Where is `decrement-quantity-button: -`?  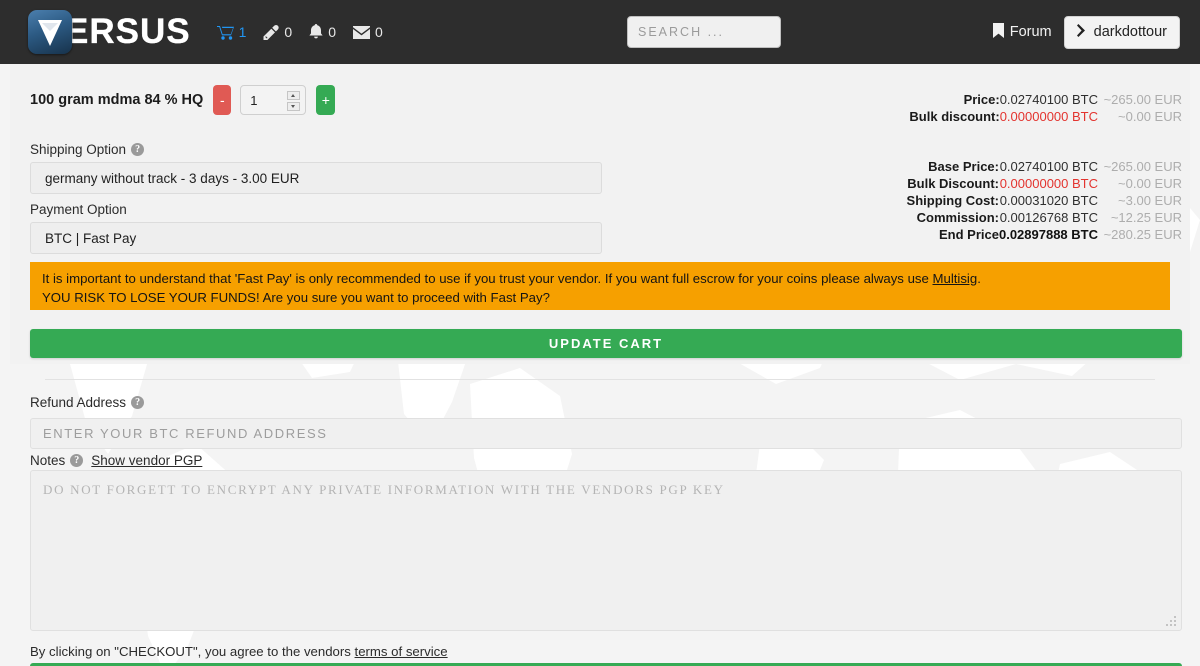
decrement-quantity-button: - is located at coordinates (222, 100).